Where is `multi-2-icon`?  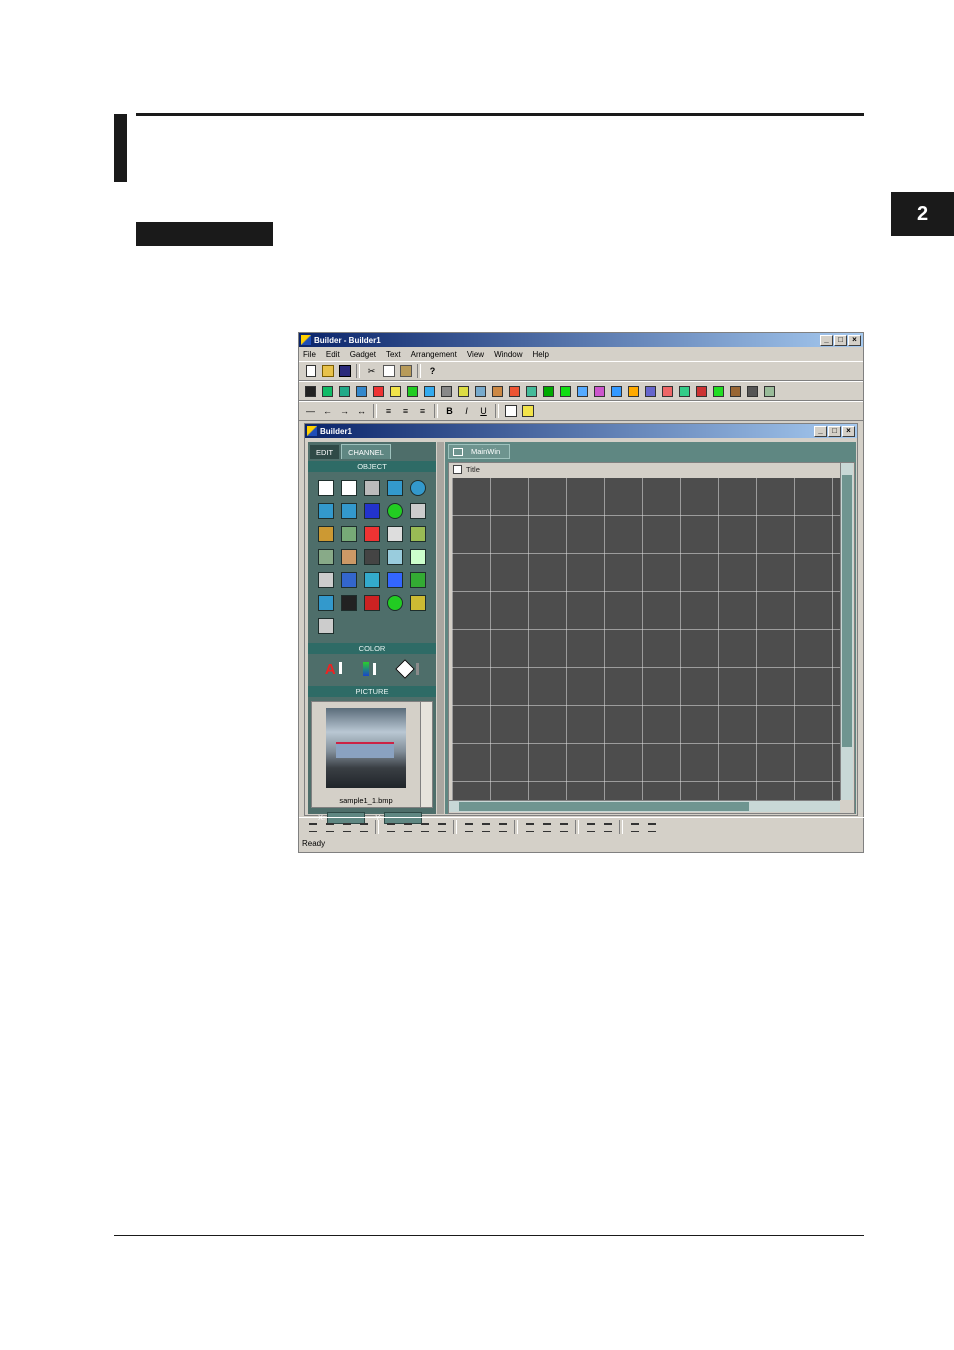
multi-2-icon is located at coordinates (371, 579).